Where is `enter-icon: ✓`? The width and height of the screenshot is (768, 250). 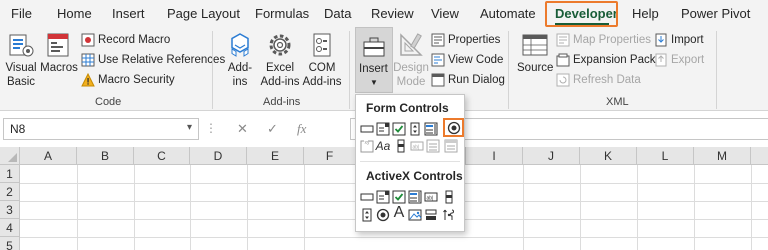
enter-icon: ✓ is located at coordinates (272, 129).